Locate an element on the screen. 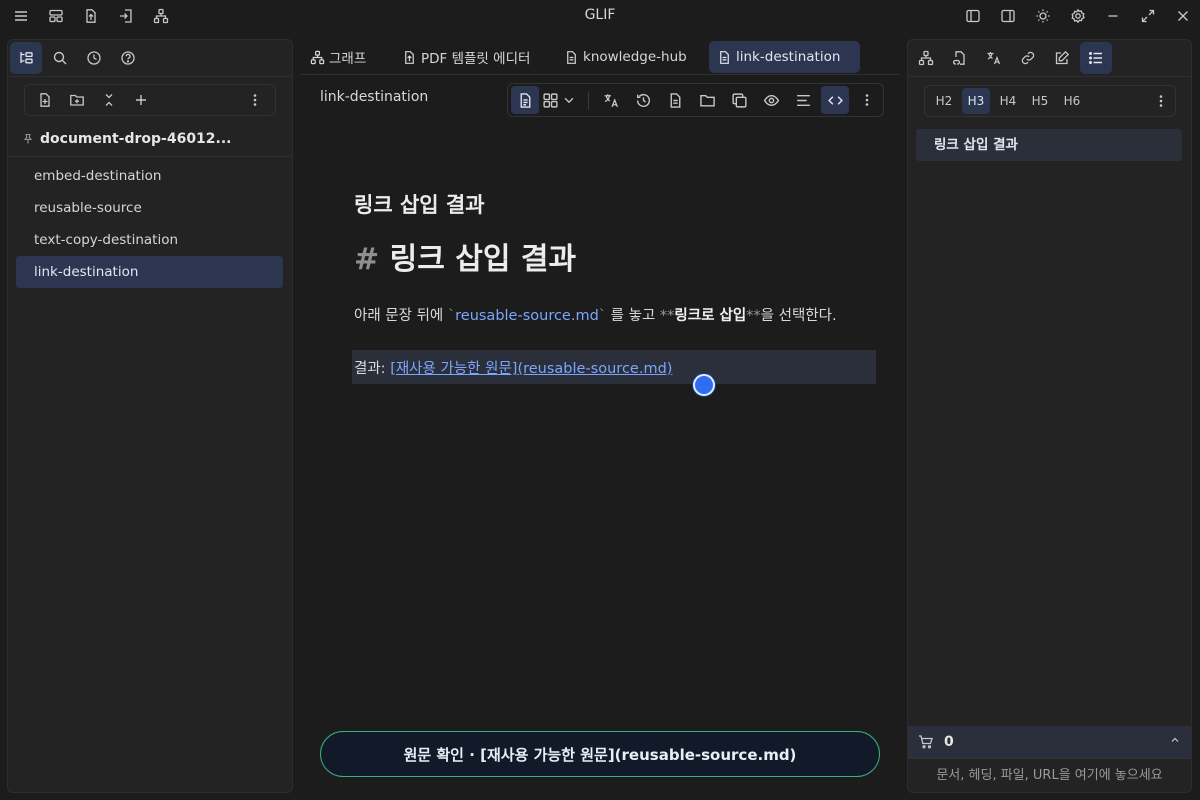  active-line: 결과: [재사용 가능한 원문](reusable-source.md) is located at coordinates (614, 367).